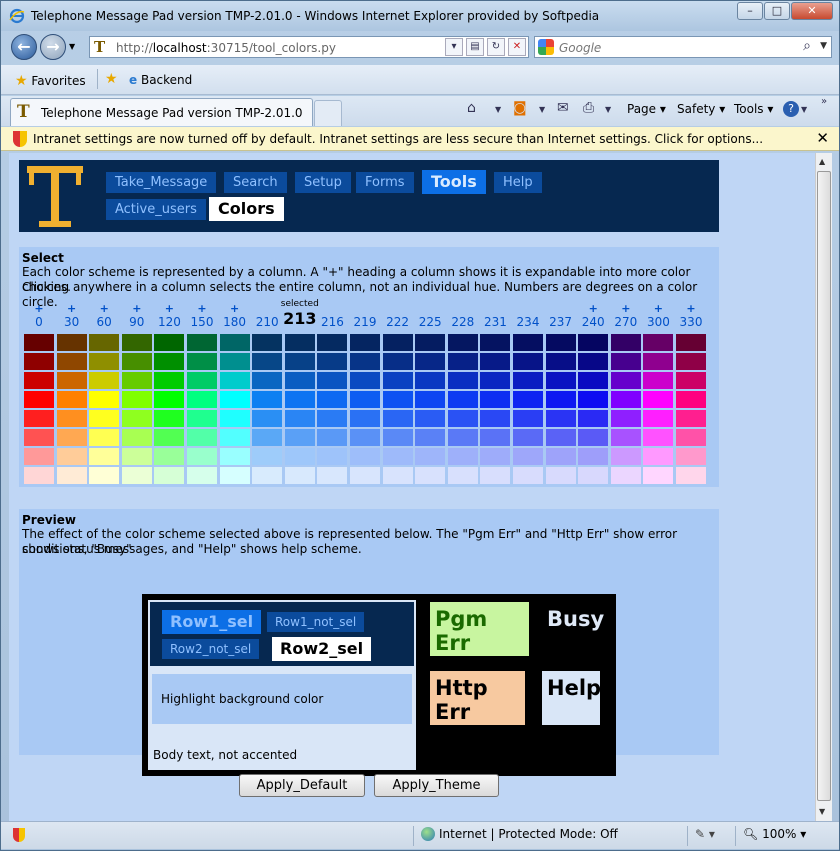 This screenshot has height=851, width=840. What do you see at coordinates (302, 785) in the screenshot?
I see `apply-default-button: Apply_Default` at bounding box center [302, 785].